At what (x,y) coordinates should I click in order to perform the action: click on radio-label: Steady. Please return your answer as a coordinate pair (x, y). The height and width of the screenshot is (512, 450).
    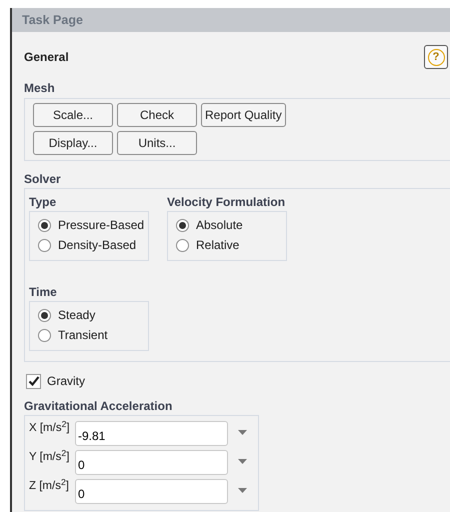
    Looking at the image, I should click on (77, 315).